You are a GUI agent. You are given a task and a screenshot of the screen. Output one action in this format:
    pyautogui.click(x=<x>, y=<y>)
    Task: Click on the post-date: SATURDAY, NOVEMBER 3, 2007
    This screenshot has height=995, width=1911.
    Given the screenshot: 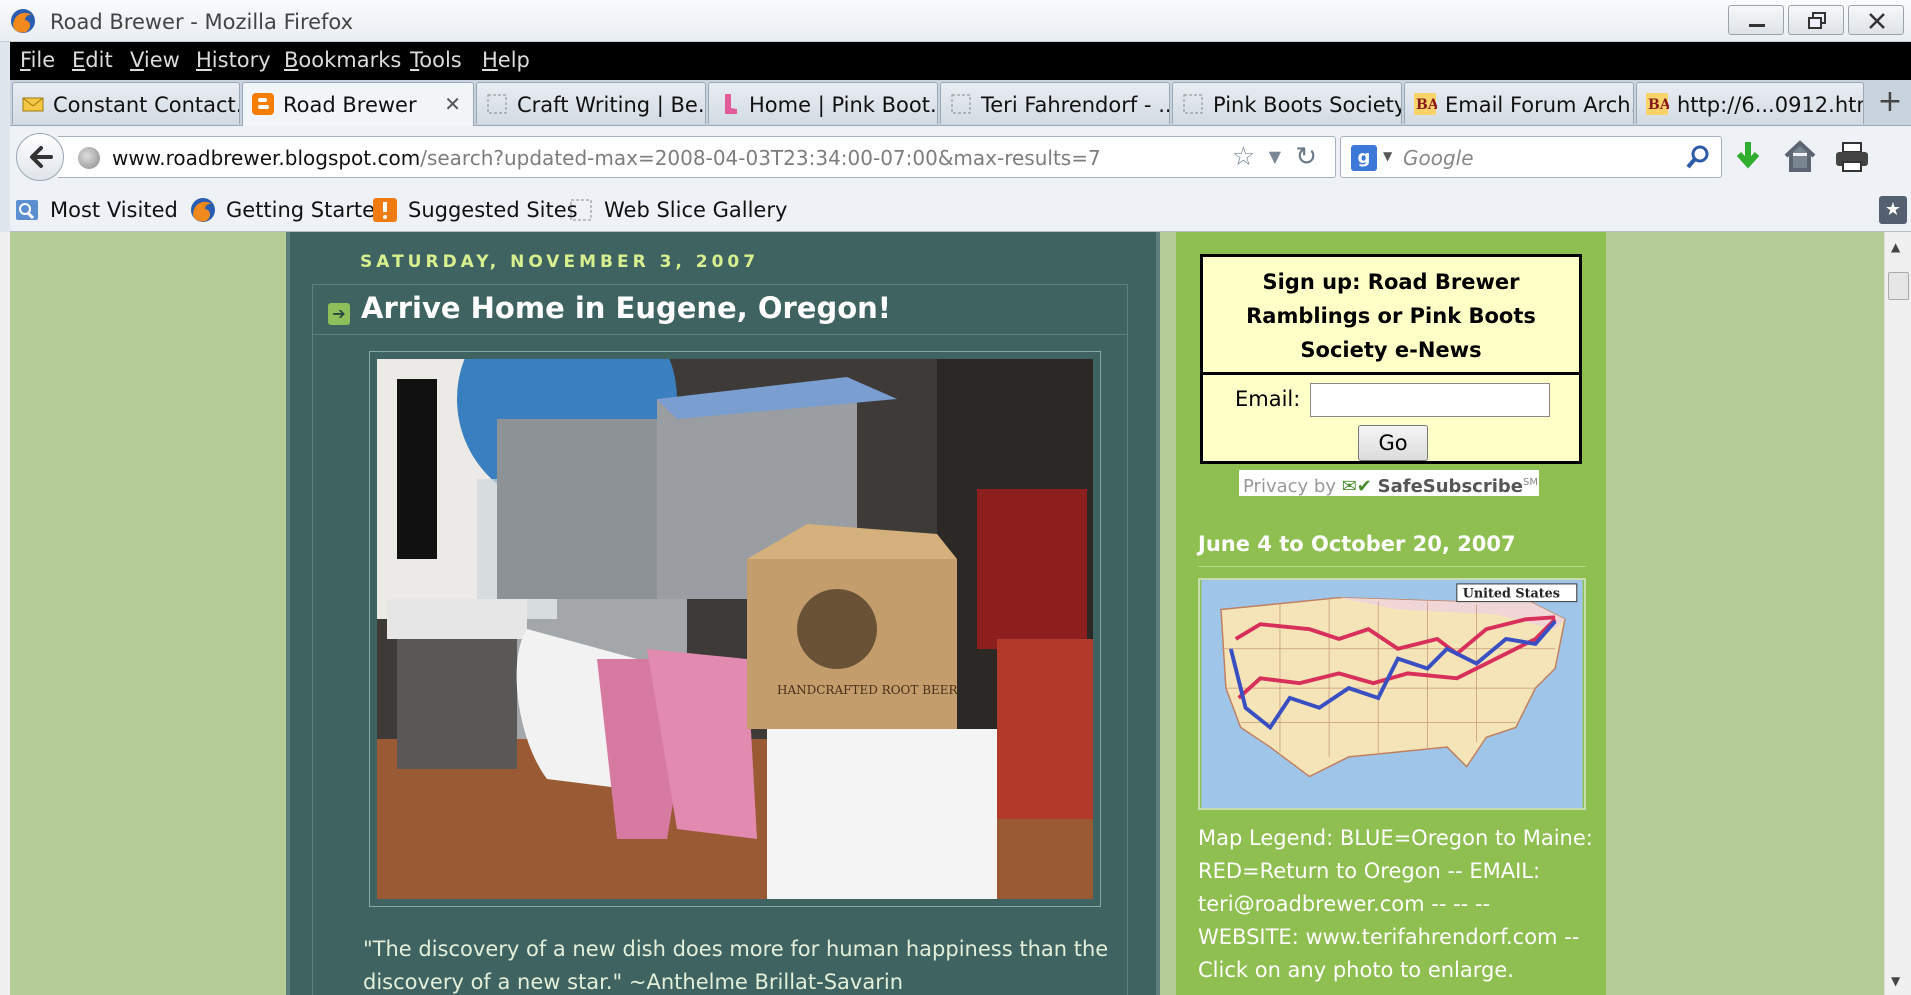 What is the action you would take?
    pyautogui.click(x=560, y=262)
    